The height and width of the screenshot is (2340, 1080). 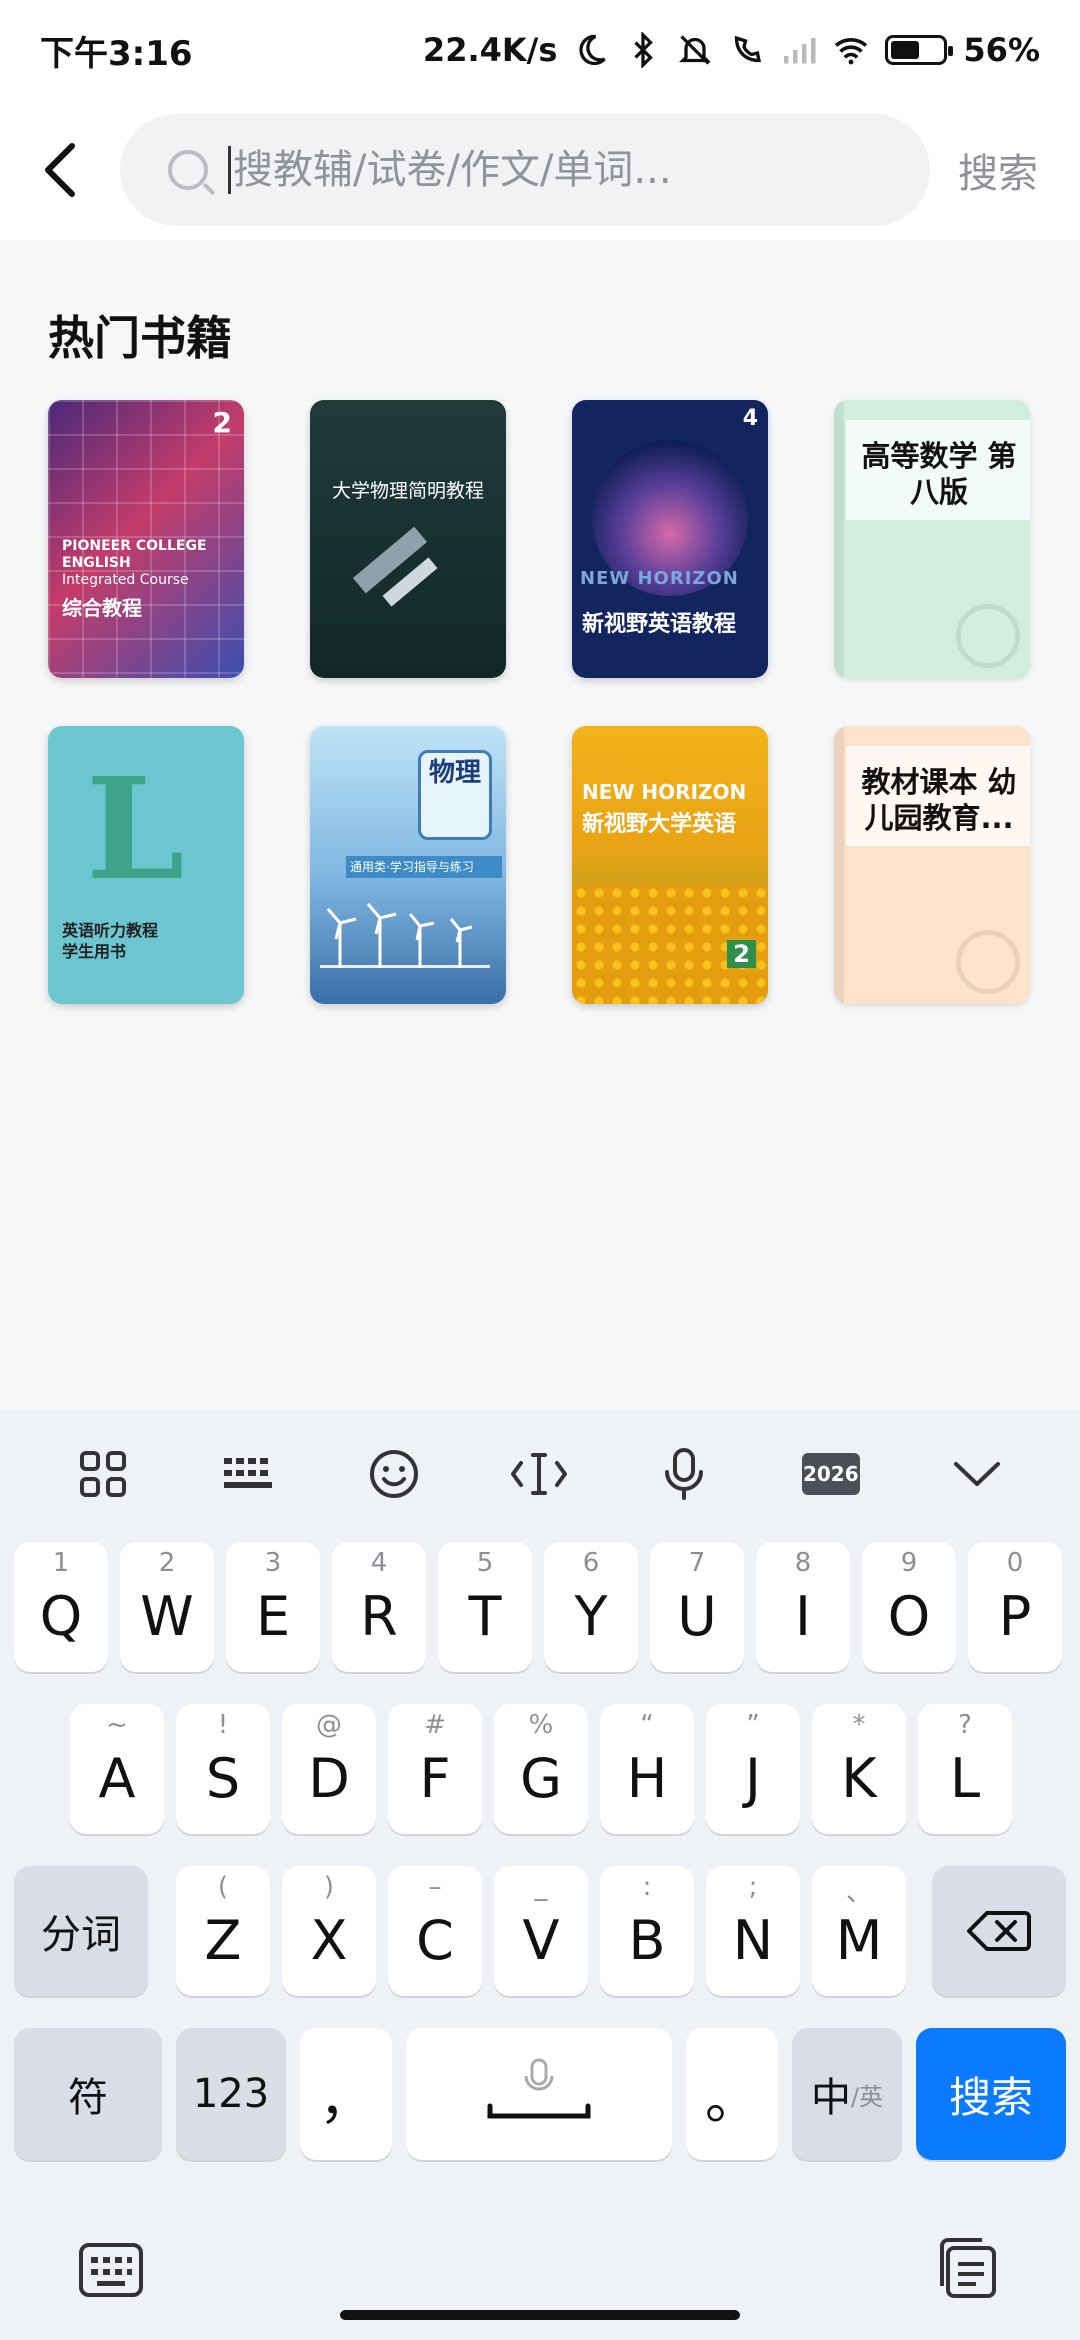 I want to click on search-button: 搜索, so click(x=998, y=170).